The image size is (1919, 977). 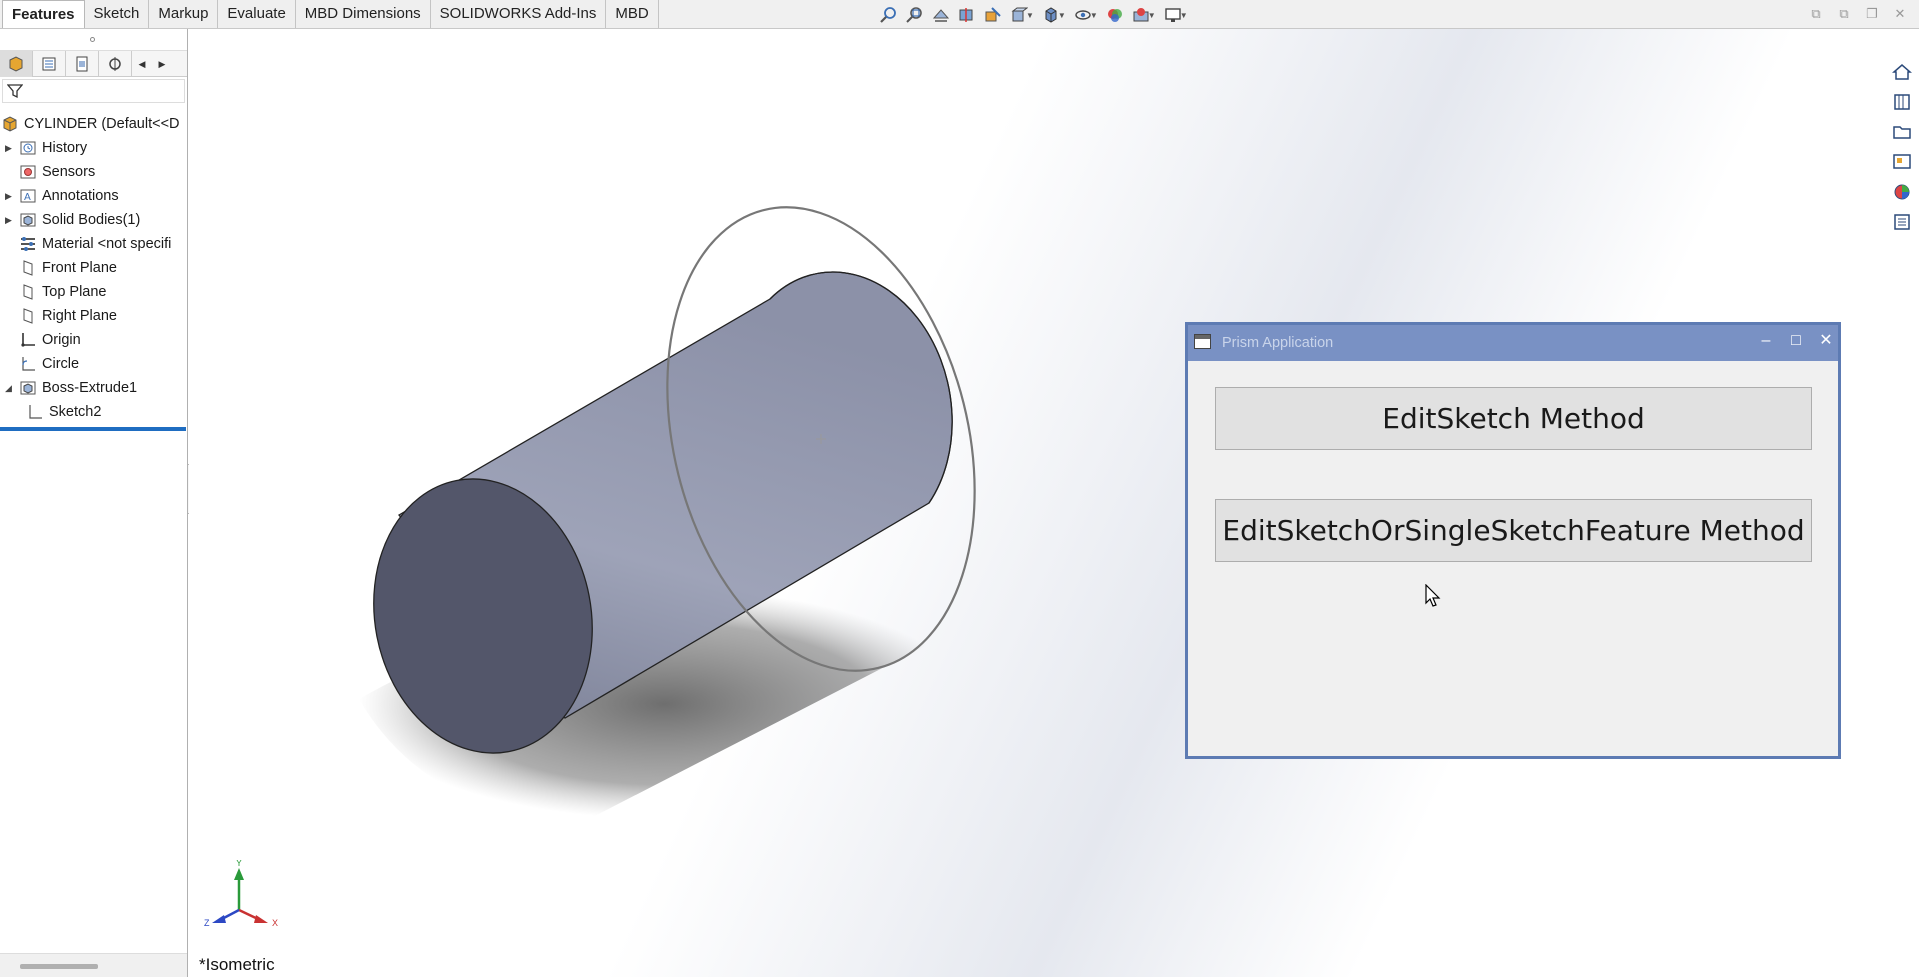 I want to click on maximize-button: □, so click(x=1796, y=341).